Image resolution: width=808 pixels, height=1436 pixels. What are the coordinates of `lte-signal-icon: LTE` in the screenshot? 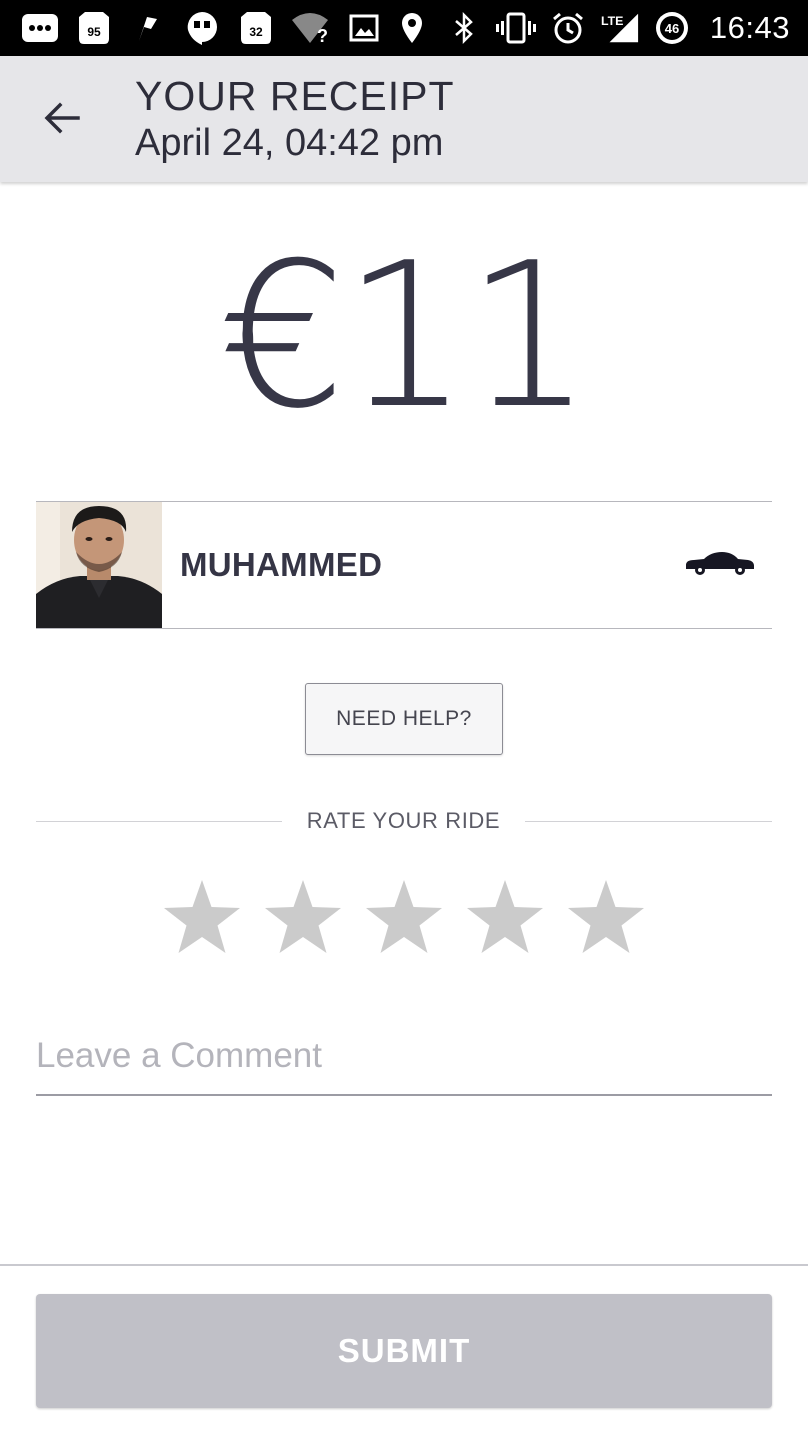 It's located at (620, 28).